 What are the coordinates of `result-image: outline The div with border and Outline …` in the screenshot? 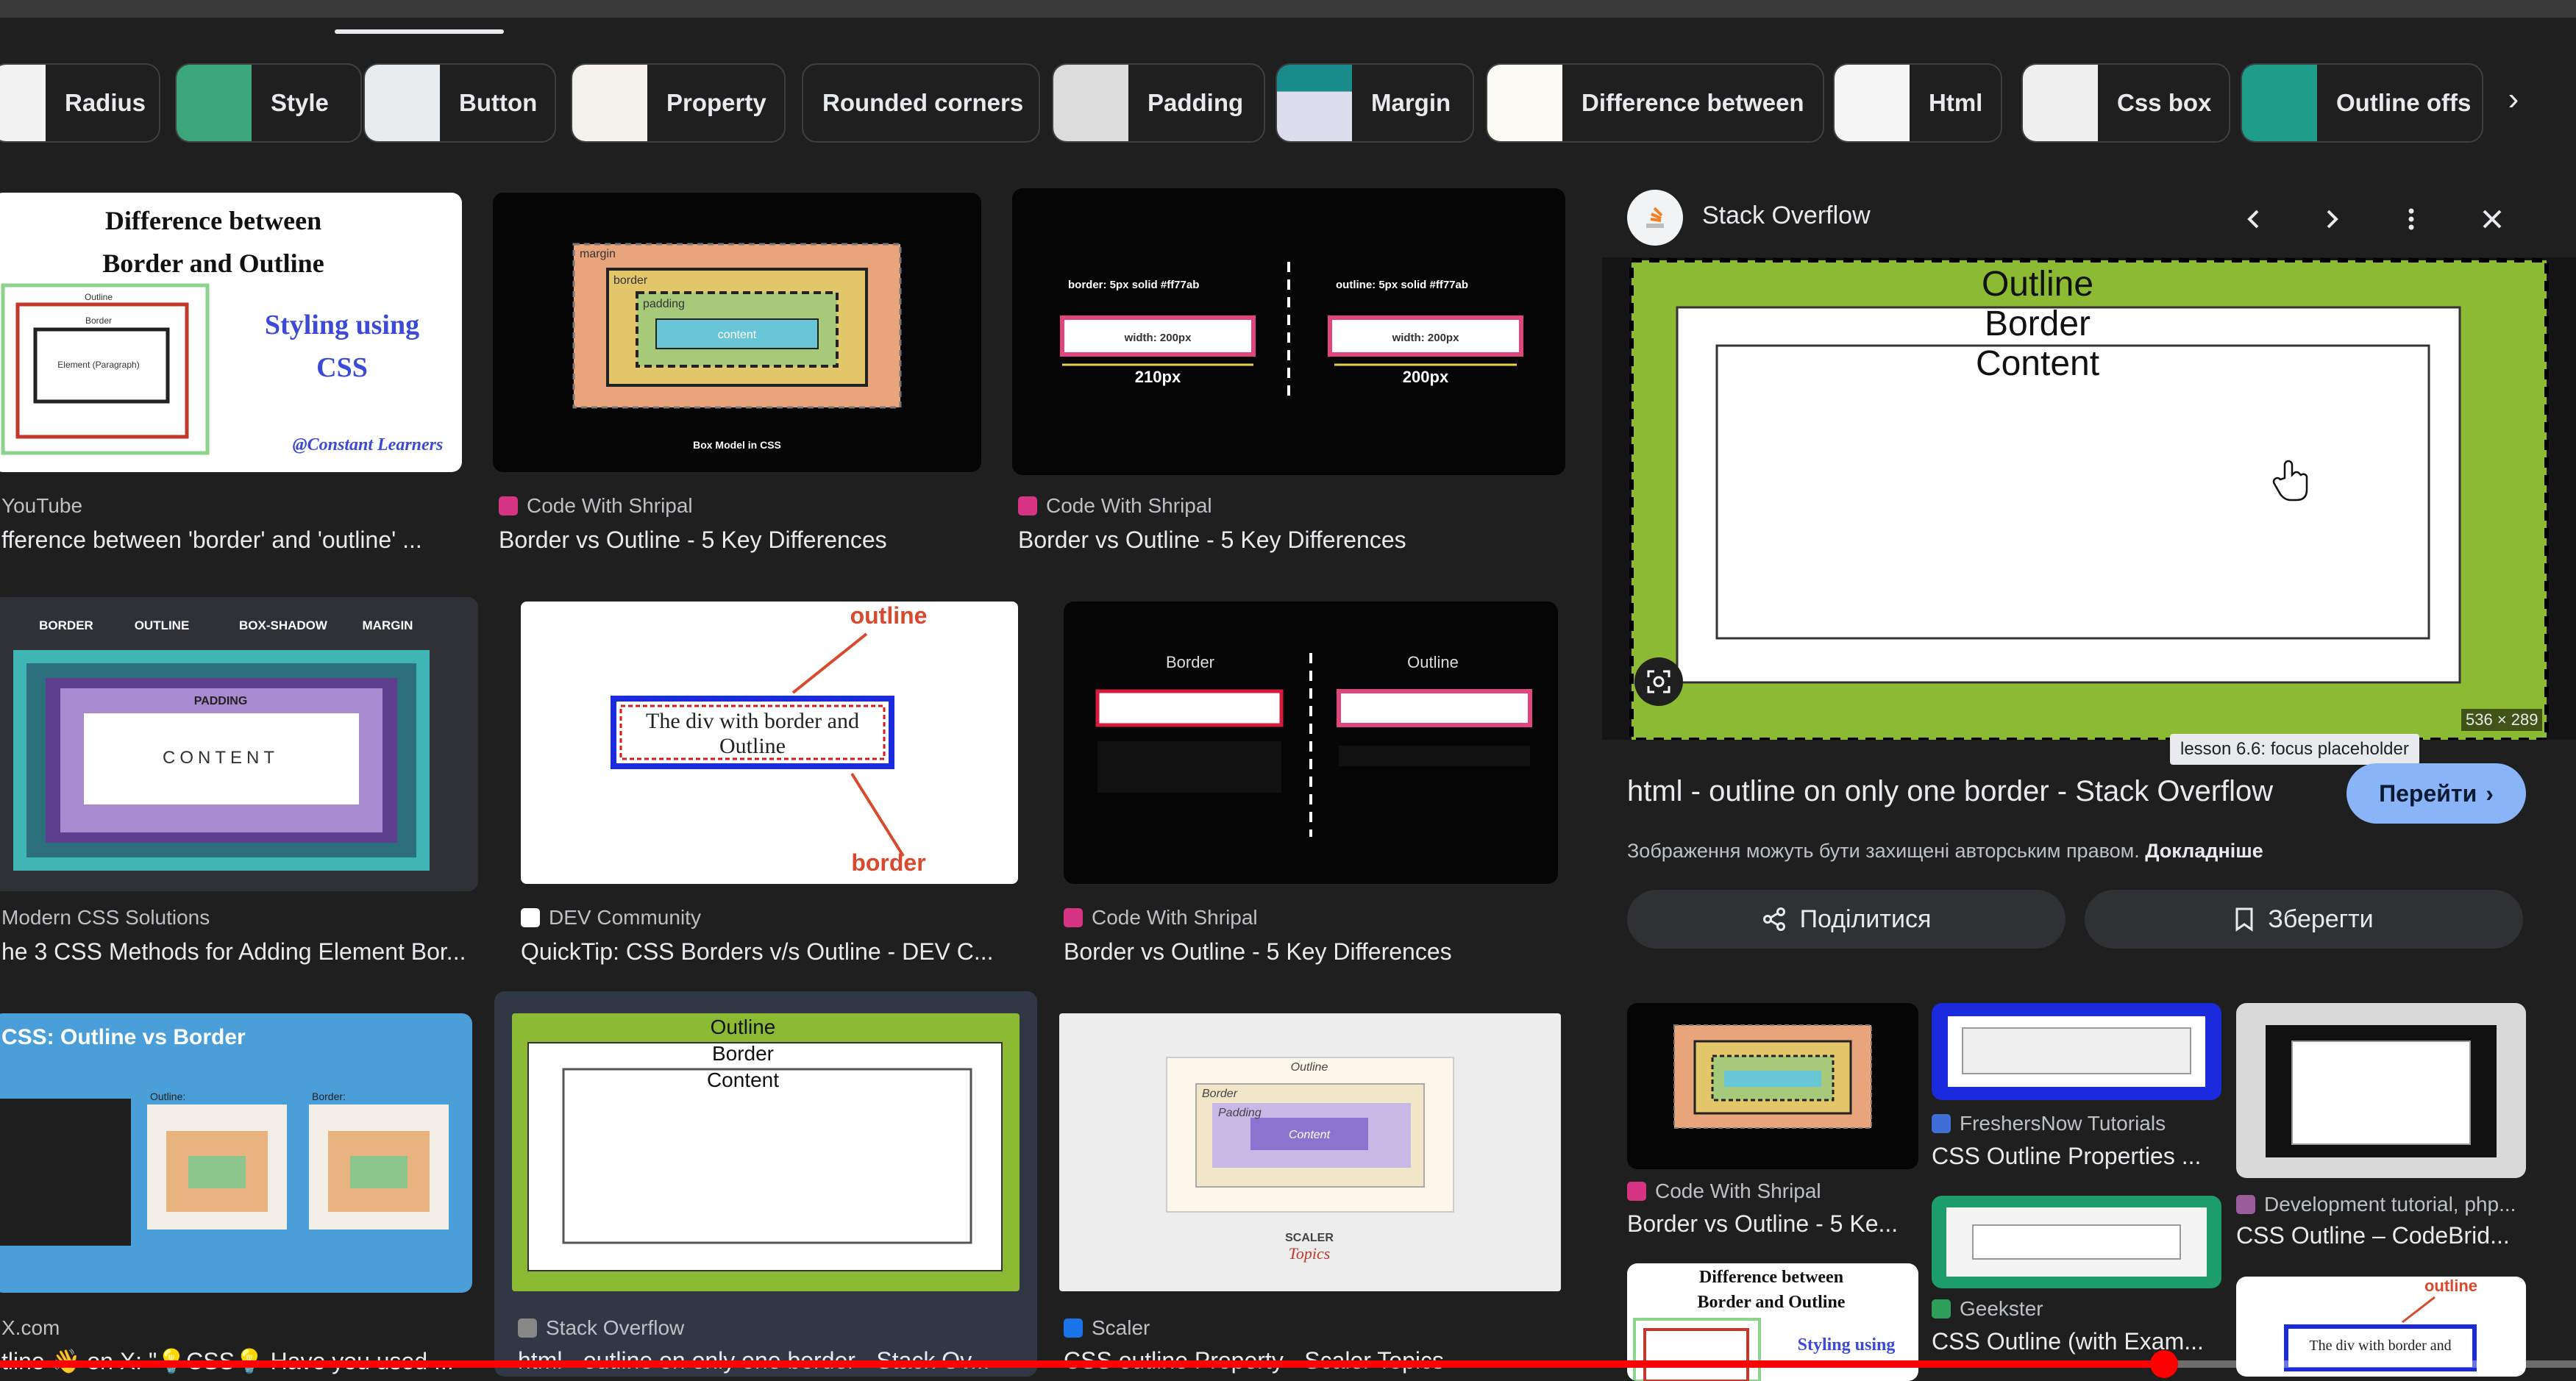 It's located at (769, 743).